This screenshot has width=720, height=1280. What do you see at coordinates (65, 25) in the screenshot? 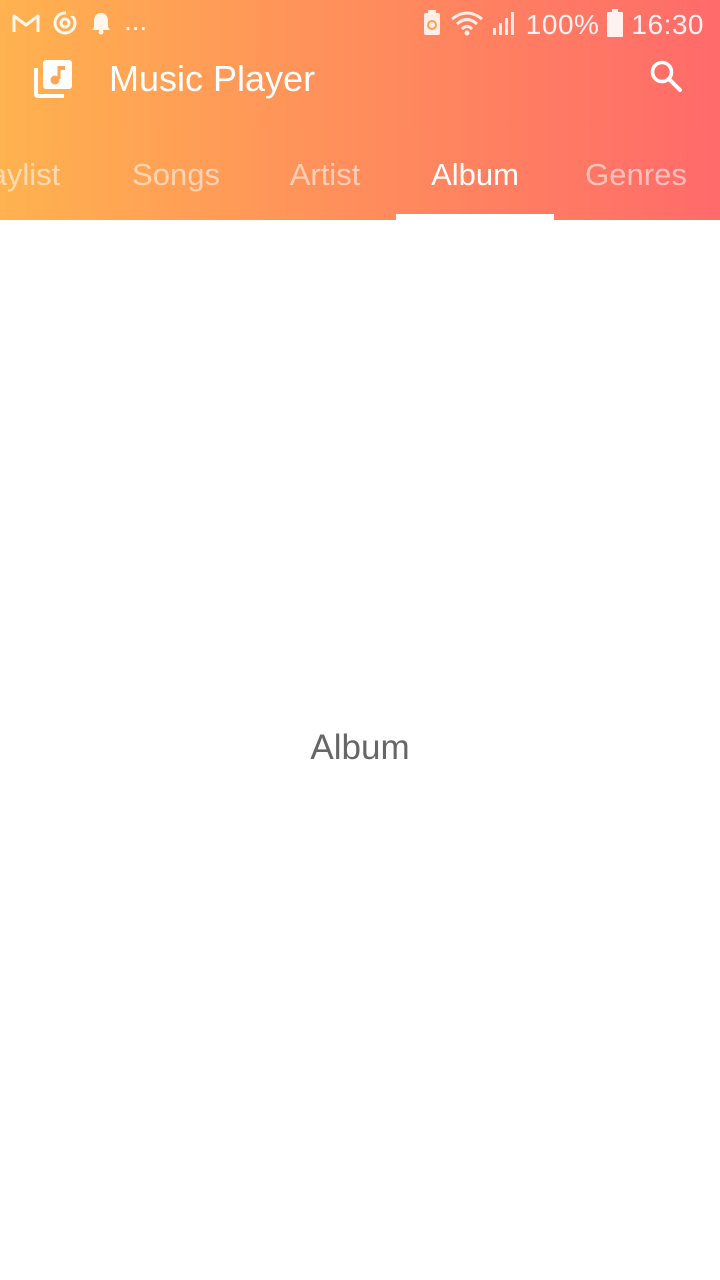
I see `sync-icon` at bounding box center [65, 25].